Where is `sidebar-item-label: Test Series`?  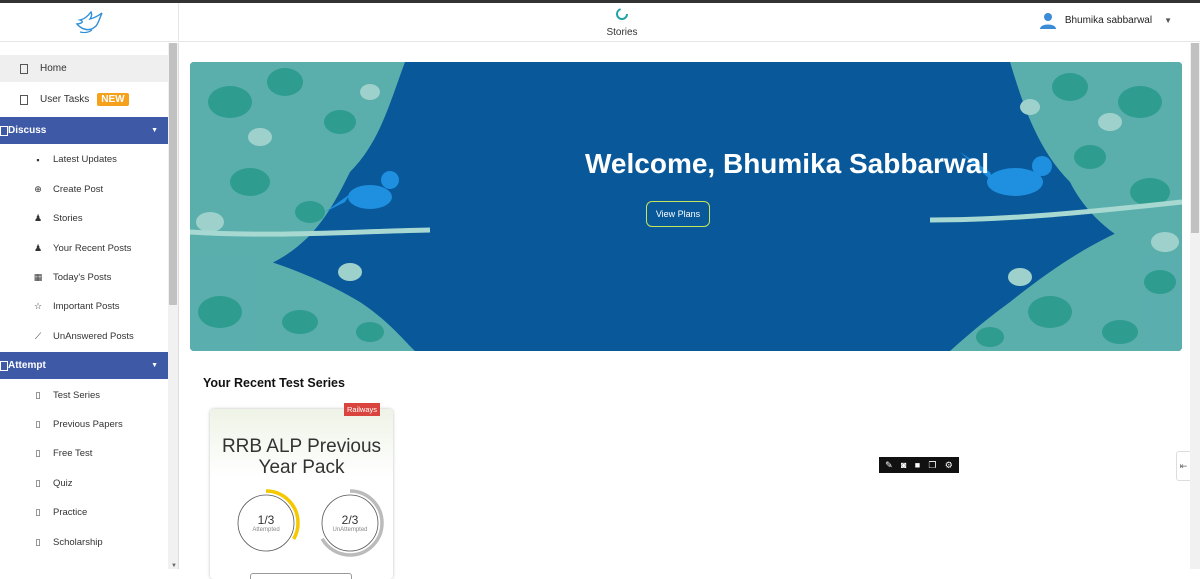
sidebar-item-label: Test Series is located at coordinates (76, 395).